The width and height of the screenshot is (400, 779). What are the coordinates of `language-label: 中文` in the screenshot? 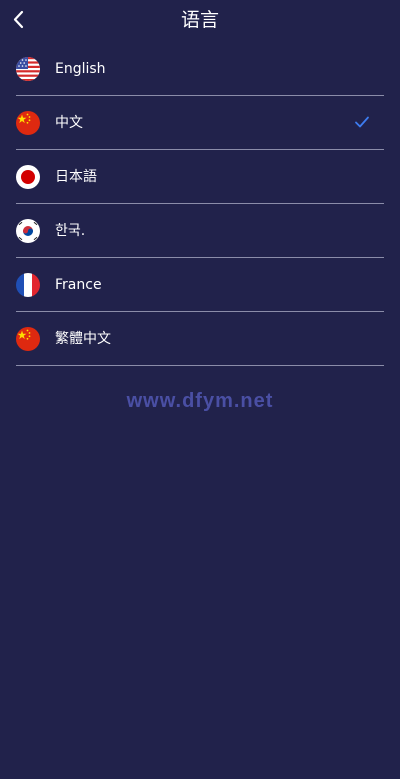 It's located at (69, 122).